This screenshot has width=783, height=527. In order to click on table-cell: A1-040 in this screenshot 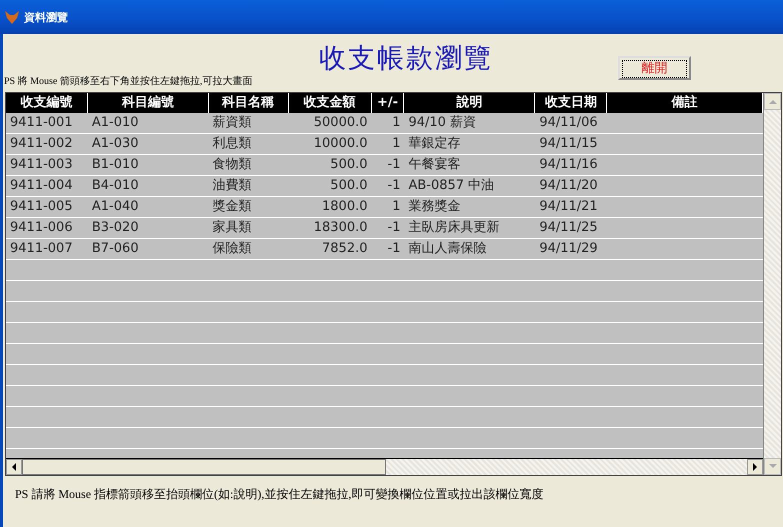, I will do `click(115, 206)`.